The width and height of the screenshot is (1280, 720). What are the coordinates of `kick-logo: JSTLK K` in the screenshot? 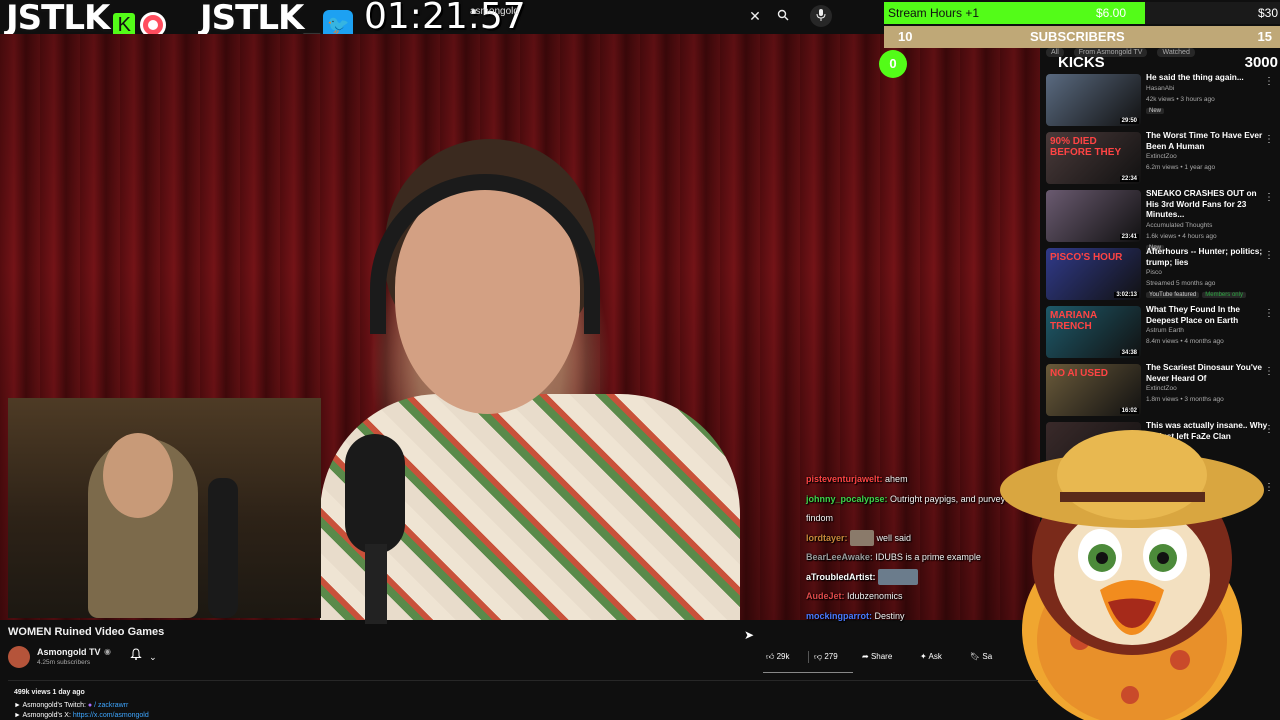 It's located at (86, 19).